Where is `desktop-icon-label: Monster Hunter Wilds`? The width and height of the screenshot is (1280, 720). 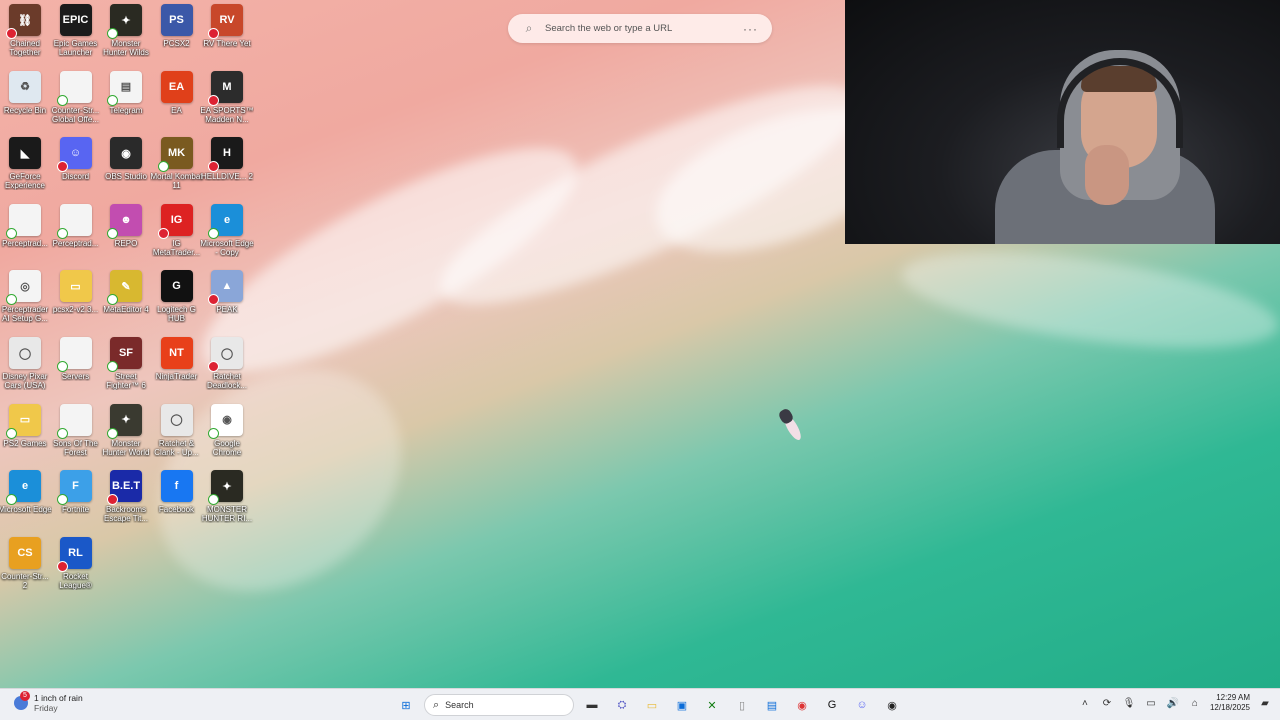
desktop-icon-label: Monster Hunter Wilds is located at coordinates (126, 48).